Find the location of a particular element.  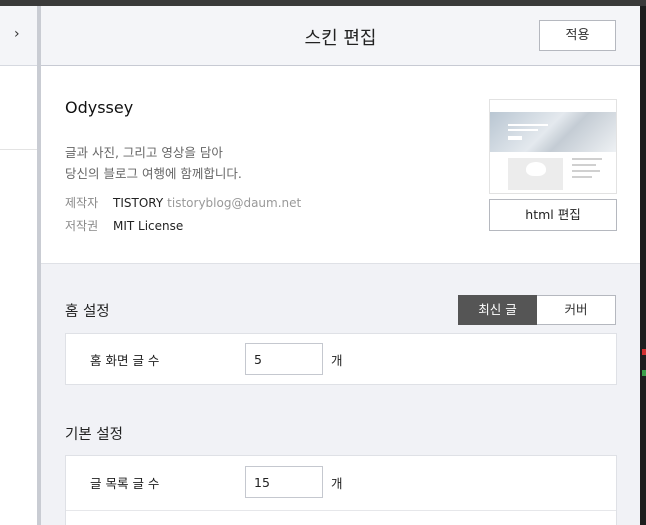

home-post-count-input is located at coordinates (284, 359).